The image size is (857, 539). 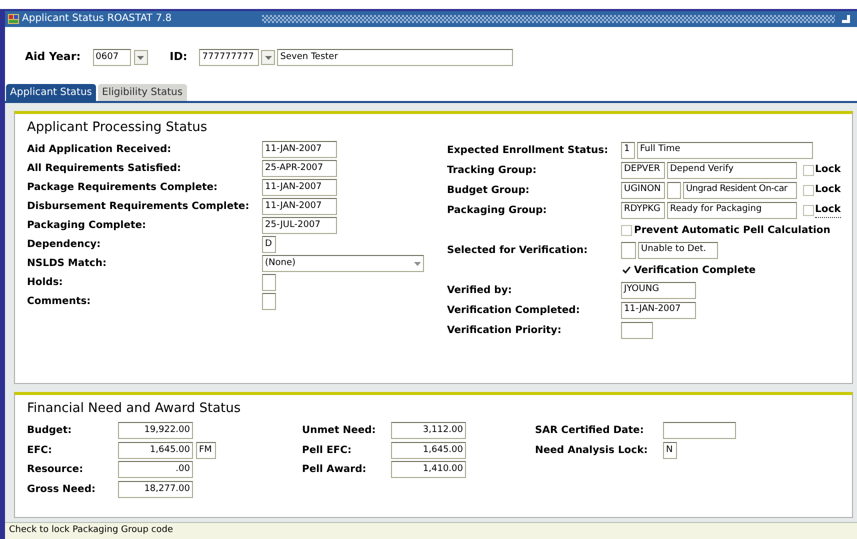 What do you see at coordinates (299, 169) in the screenshot?
I see `input-field: 25-APR-2007` at bounding box center [299, 169].